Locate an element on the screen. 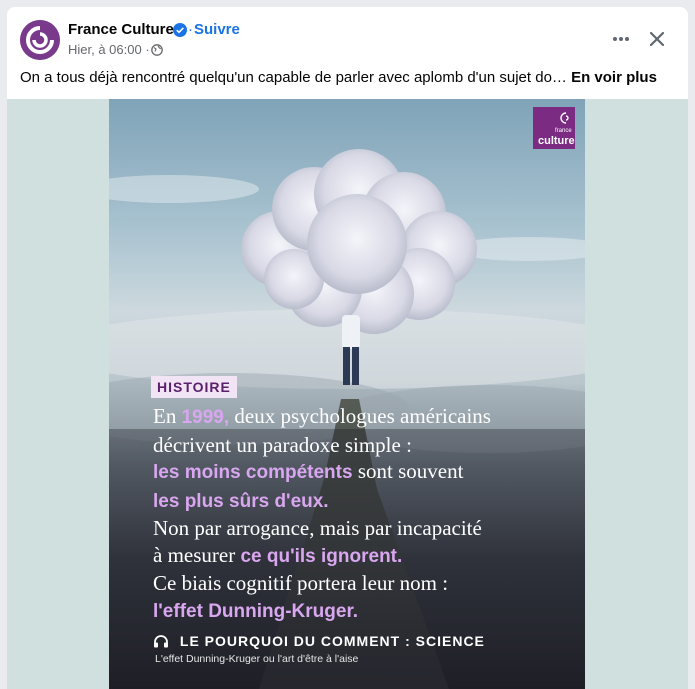  verified-badge-icon is located at coordinates (180, 30).